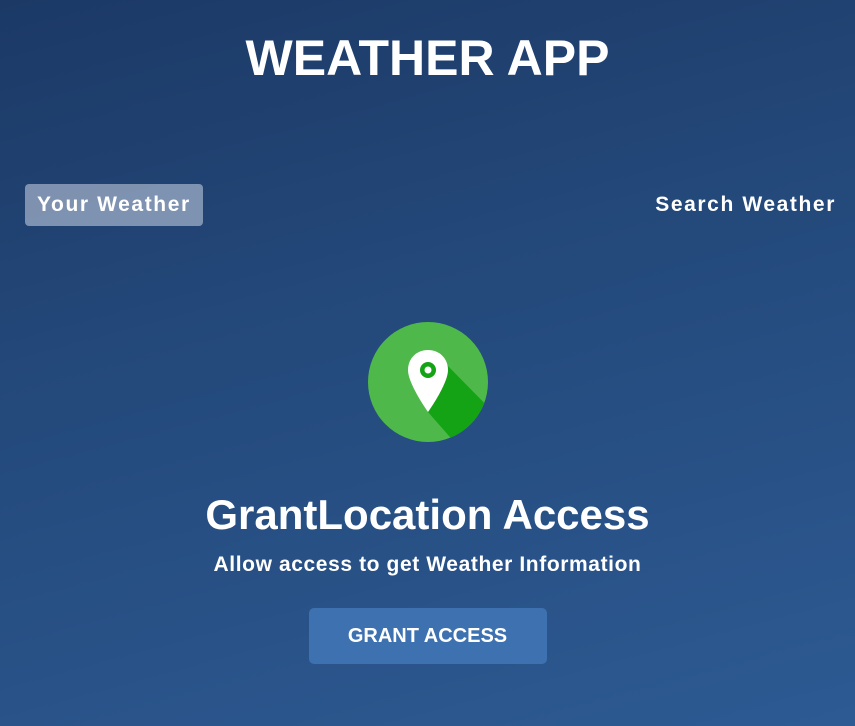 The image size is (855, 726). I want to click on grant-access-button: GRANT ACCESS, so click(427, 636).